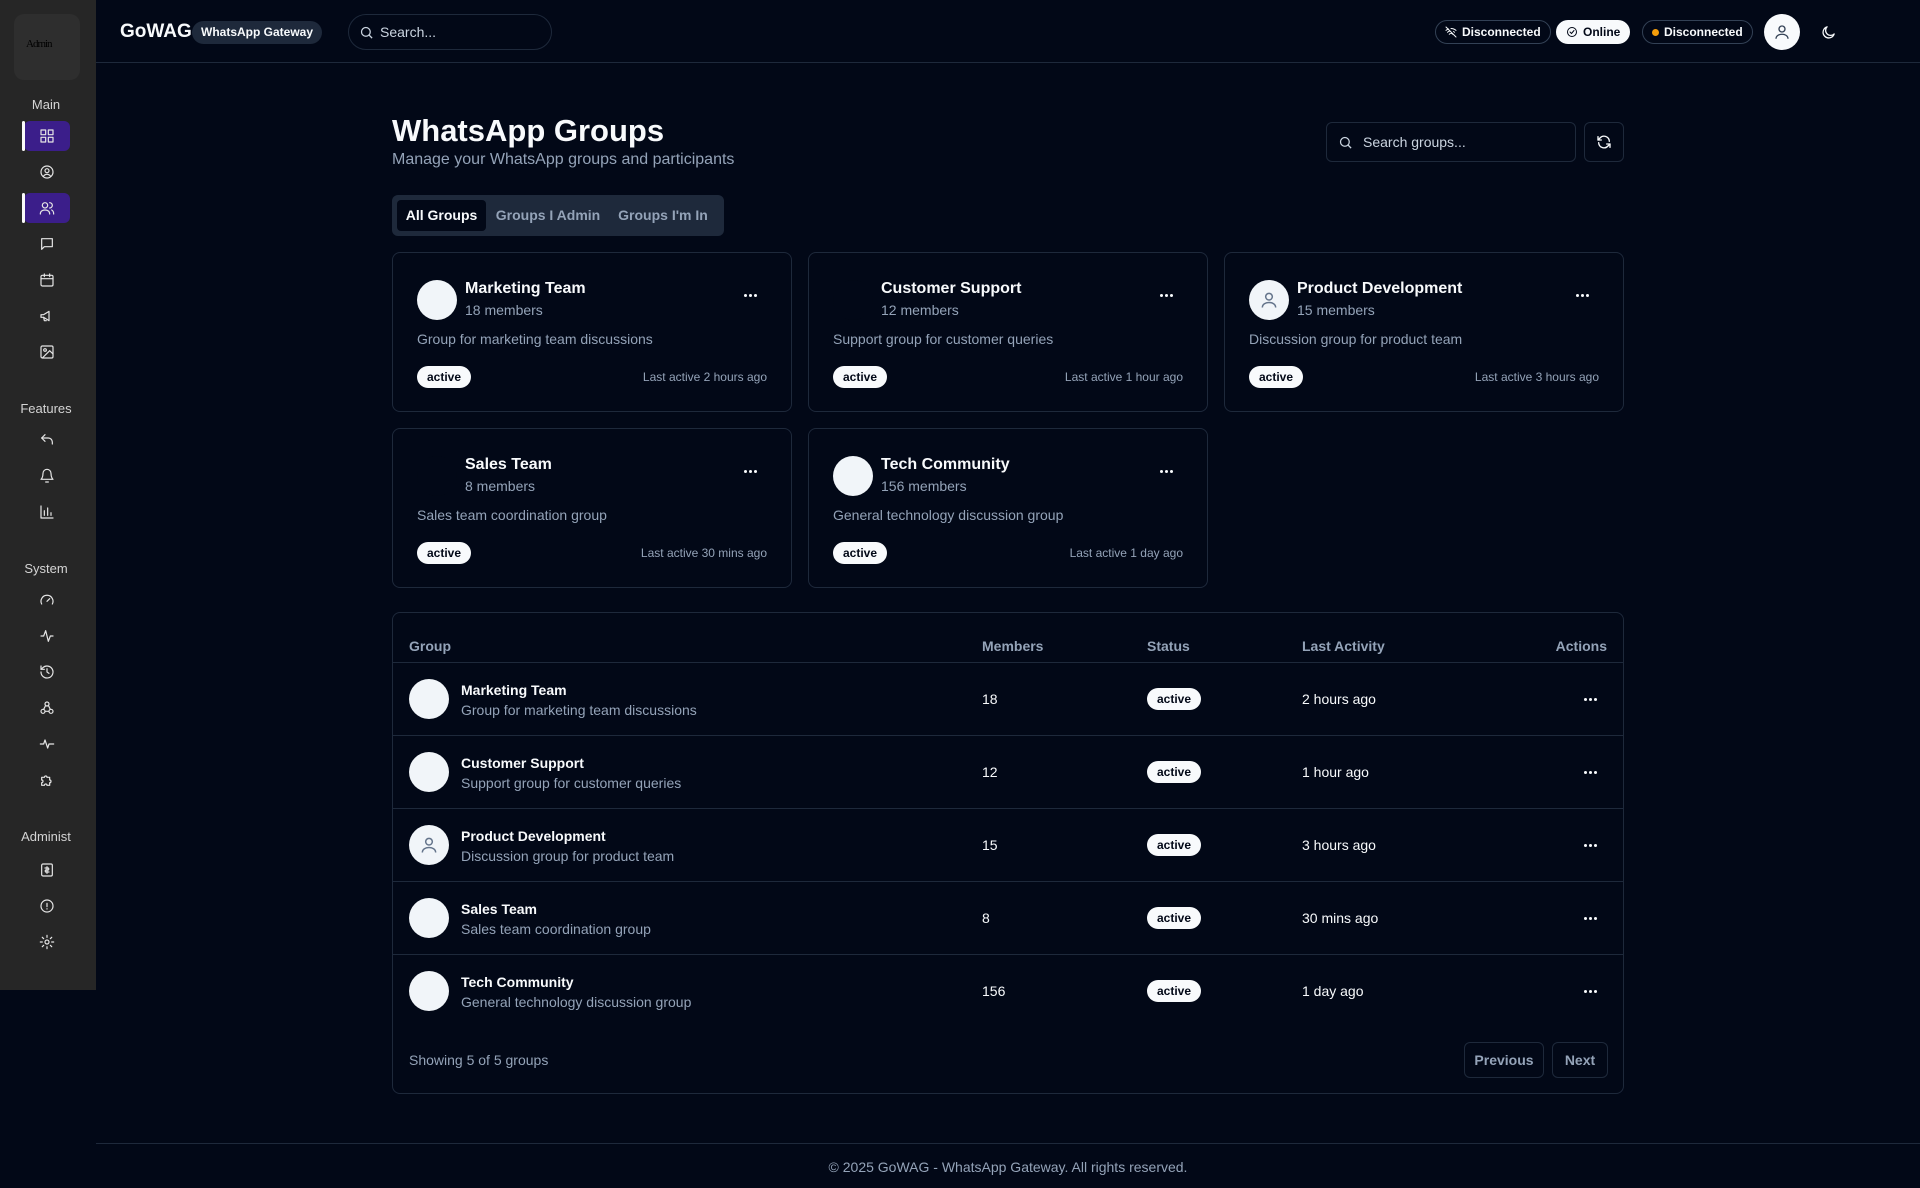 The width and height of the screenshot is (1920, 1188). What do you see at coordinates (366, 32) in the screenshot?
I see `search-icon` at bounding box center [366, 32].